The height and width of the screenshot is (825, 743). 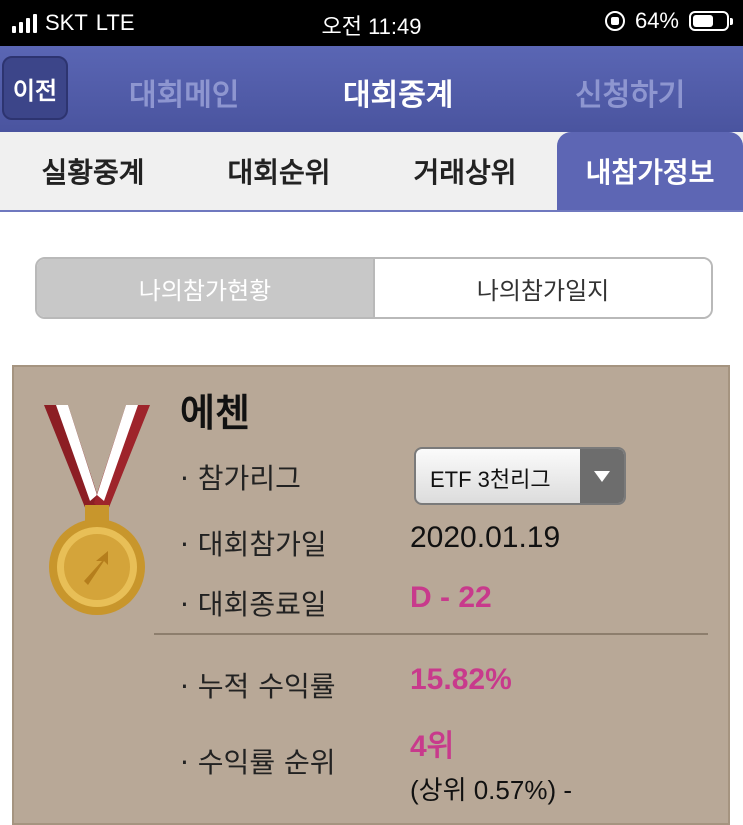 What do you see at coordinates (398, 92) in the screenshot?
I see `nav-item-broadcast: 대회중계` at bounding box center [398, 92].